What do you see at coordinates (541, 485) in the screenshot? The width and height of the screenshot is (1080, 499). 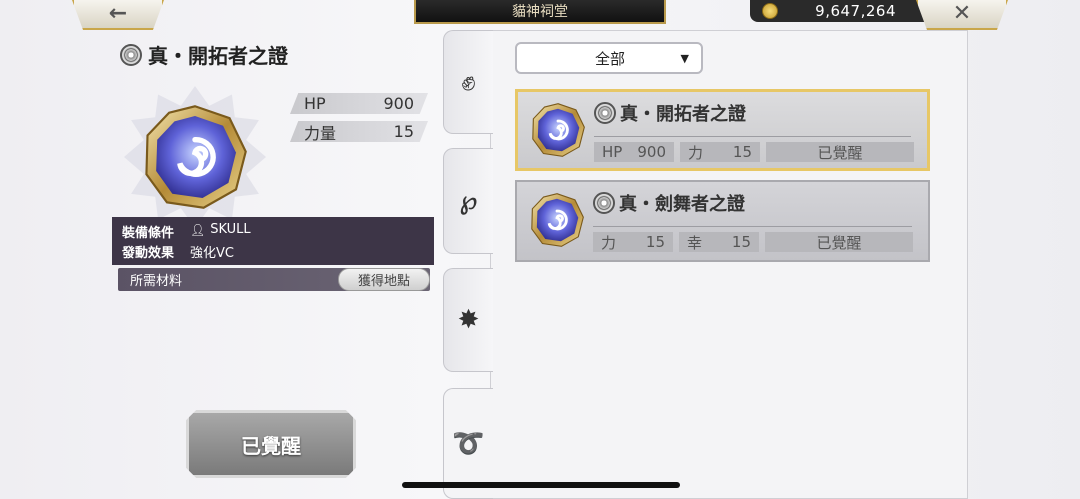 I see `home-indicator` at bounding box center [541, 485].